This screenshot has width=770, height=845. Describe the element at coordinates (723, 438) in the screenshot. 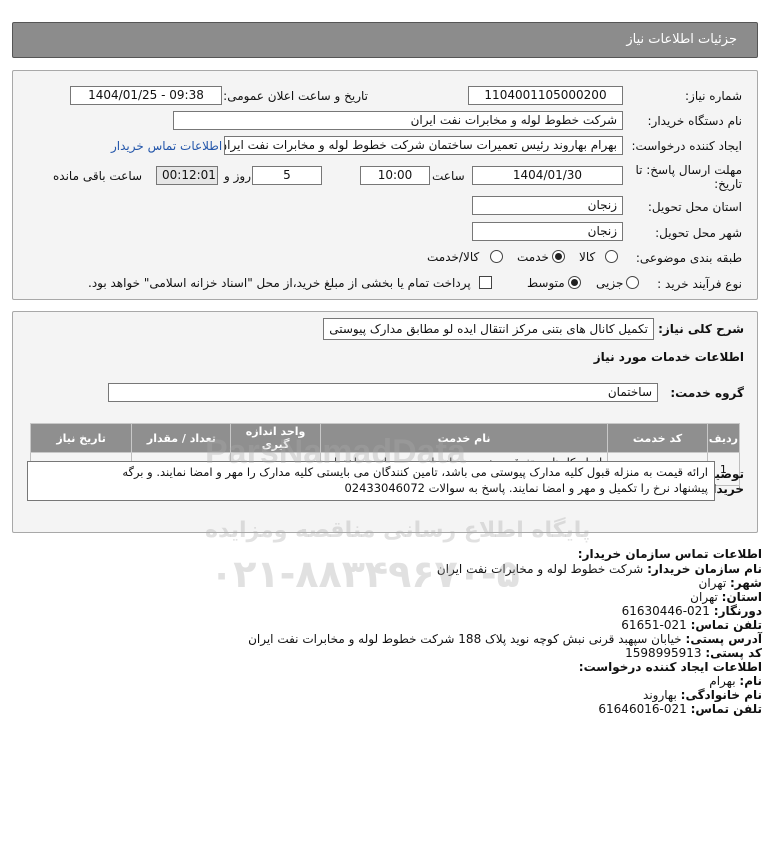

I see `header-row-number: ردیف` at that location.